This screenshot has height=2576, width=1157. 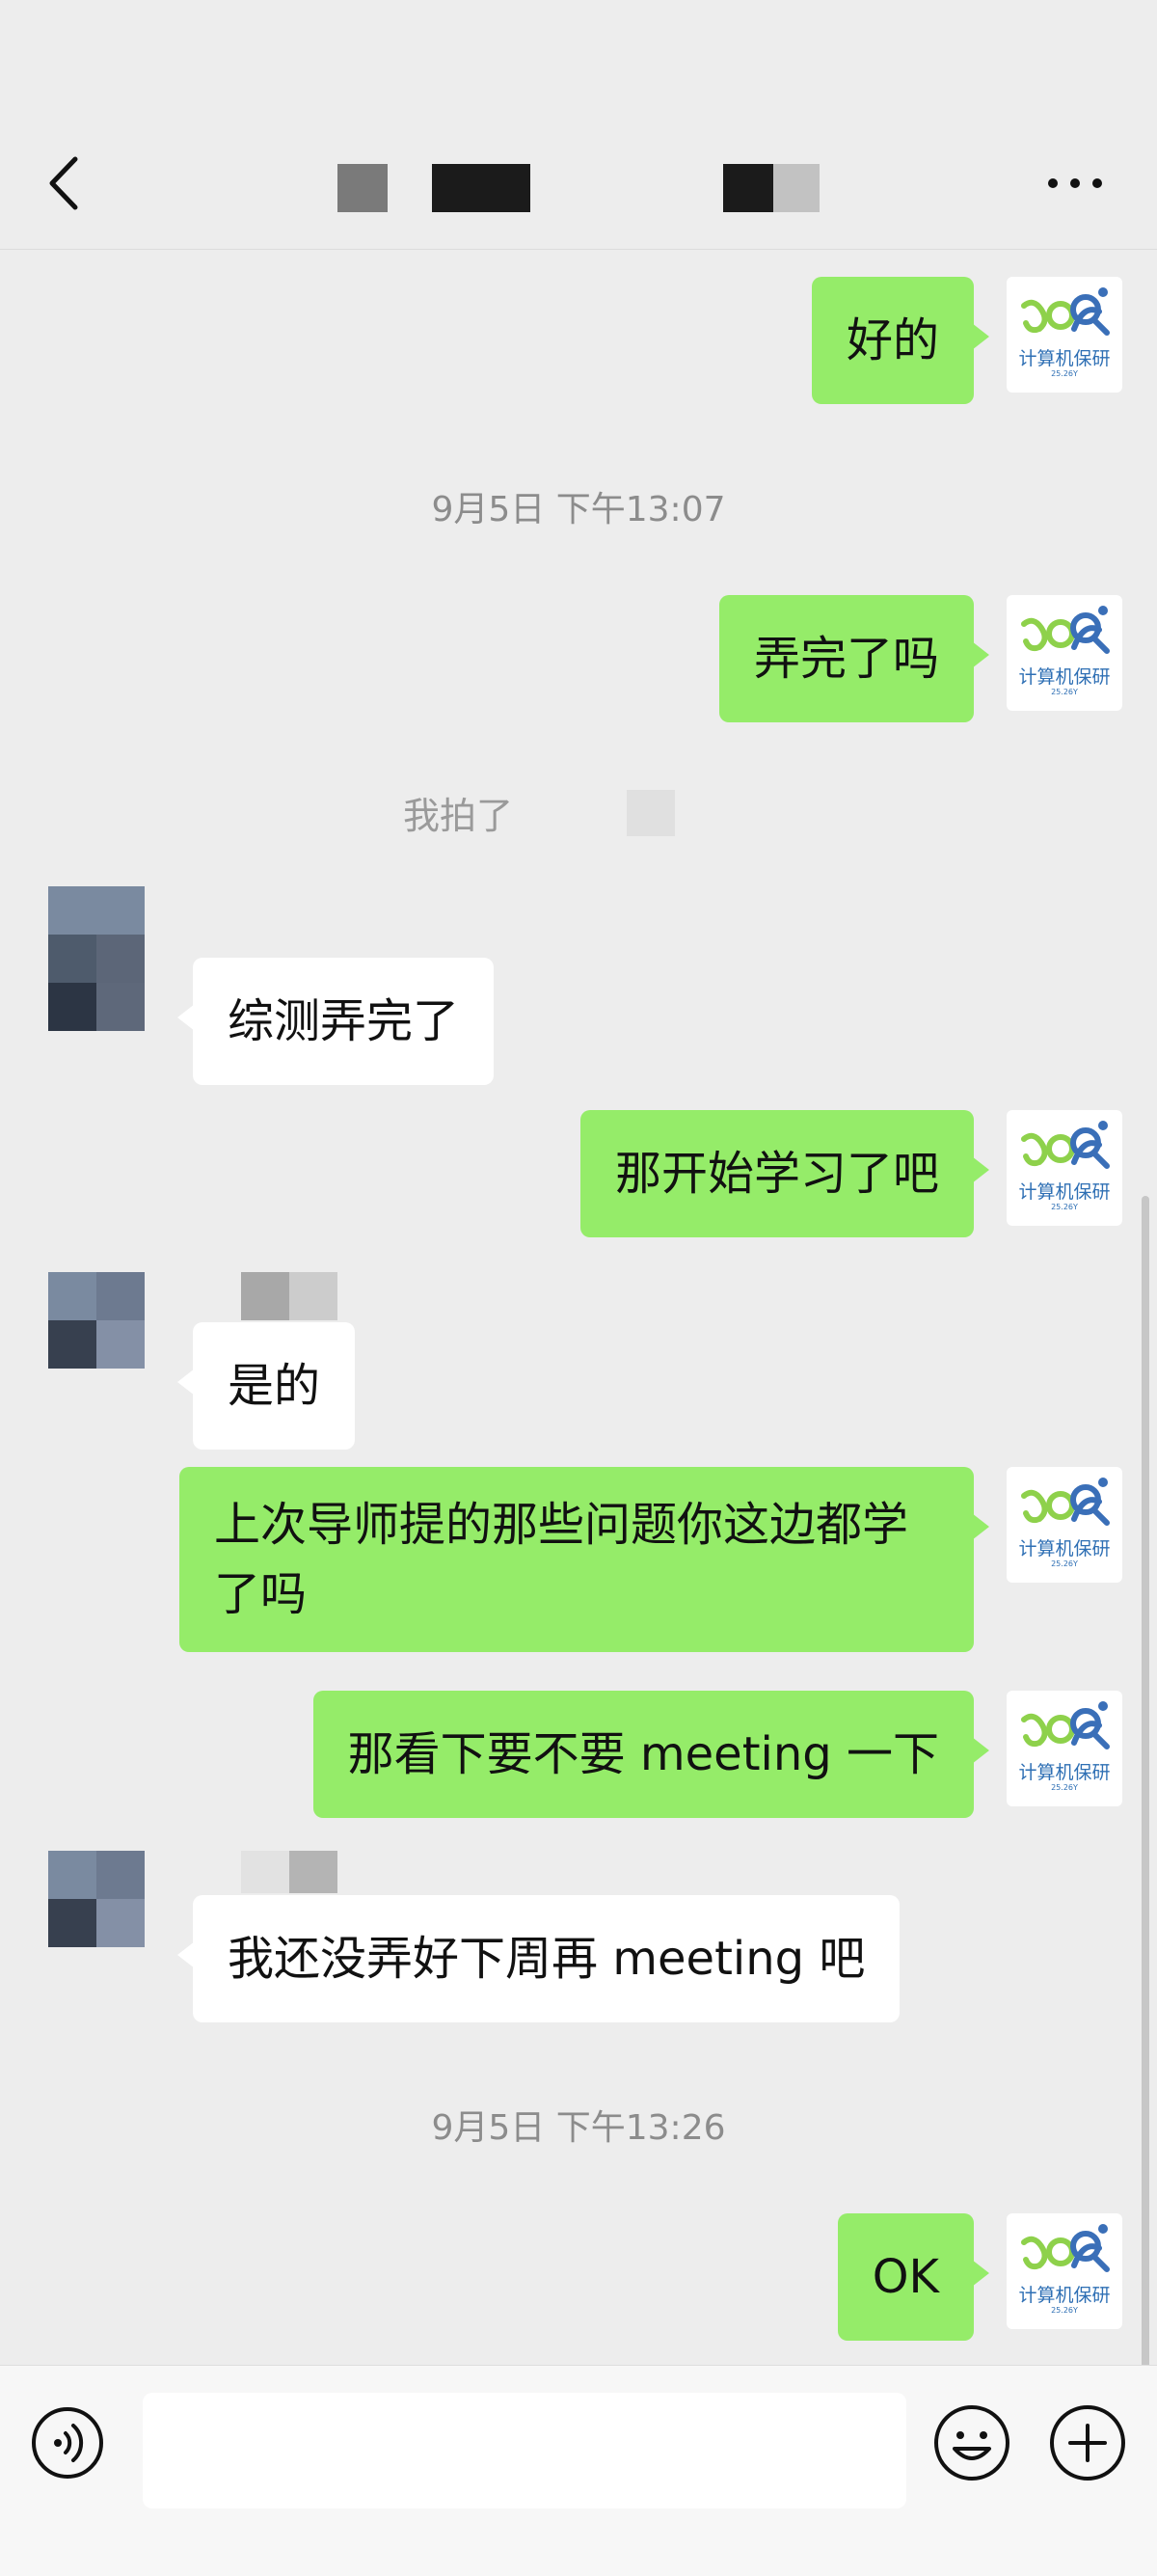 I want to click on input-bar, so click(x=578, y=2470).